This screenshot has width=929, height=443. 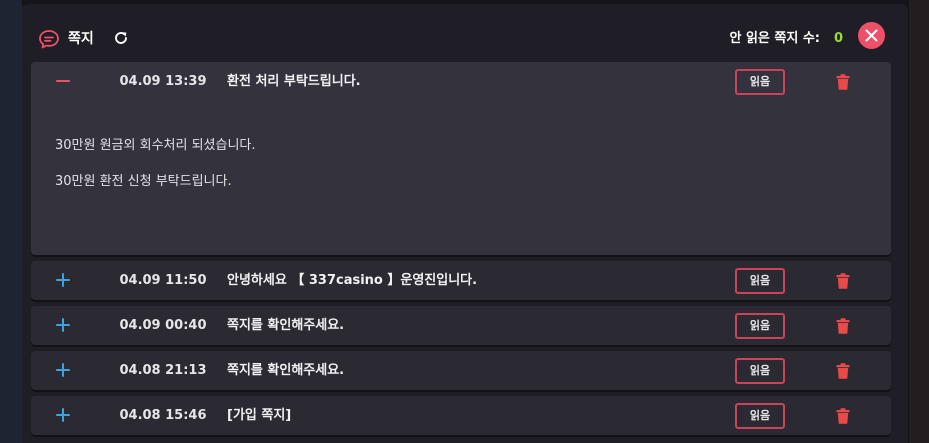 I want to click on message-icon, so click(x=49, y=39).